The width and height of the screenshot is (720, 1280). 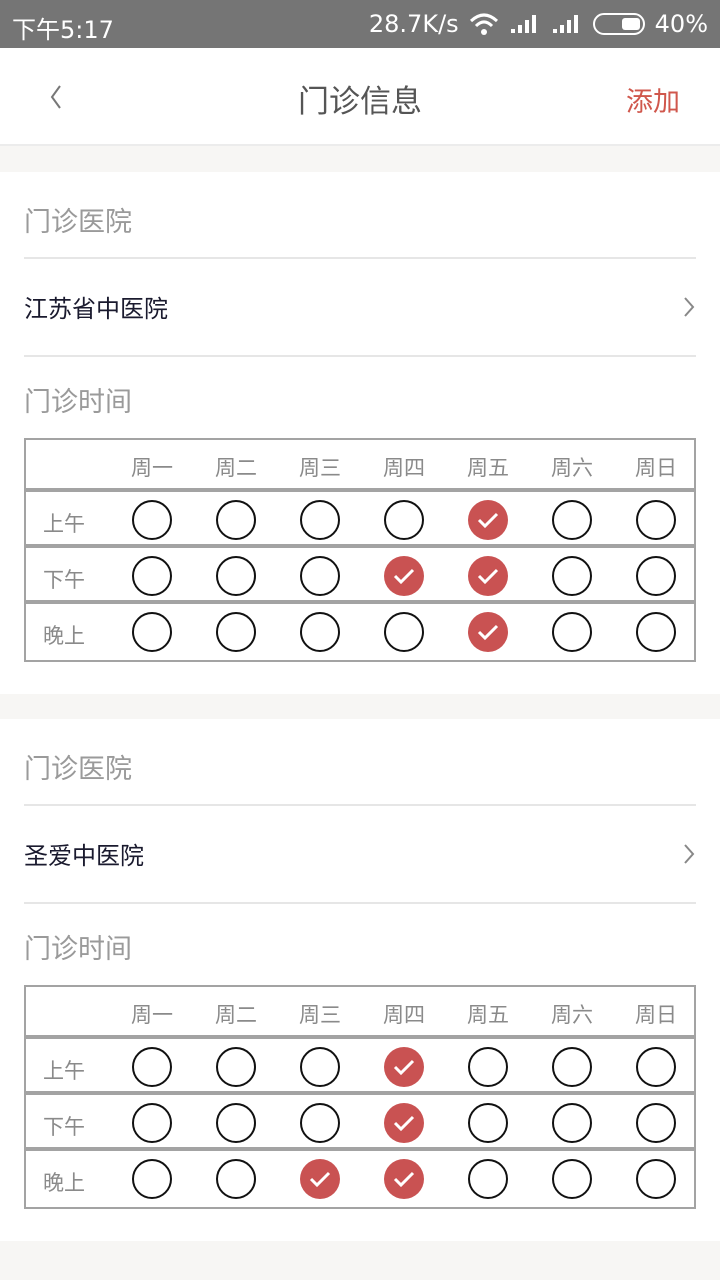 What do you see at coordinates (681, 24) in the screenshot?
I see `battery-level: 40%` at bounding box center [681, 24].